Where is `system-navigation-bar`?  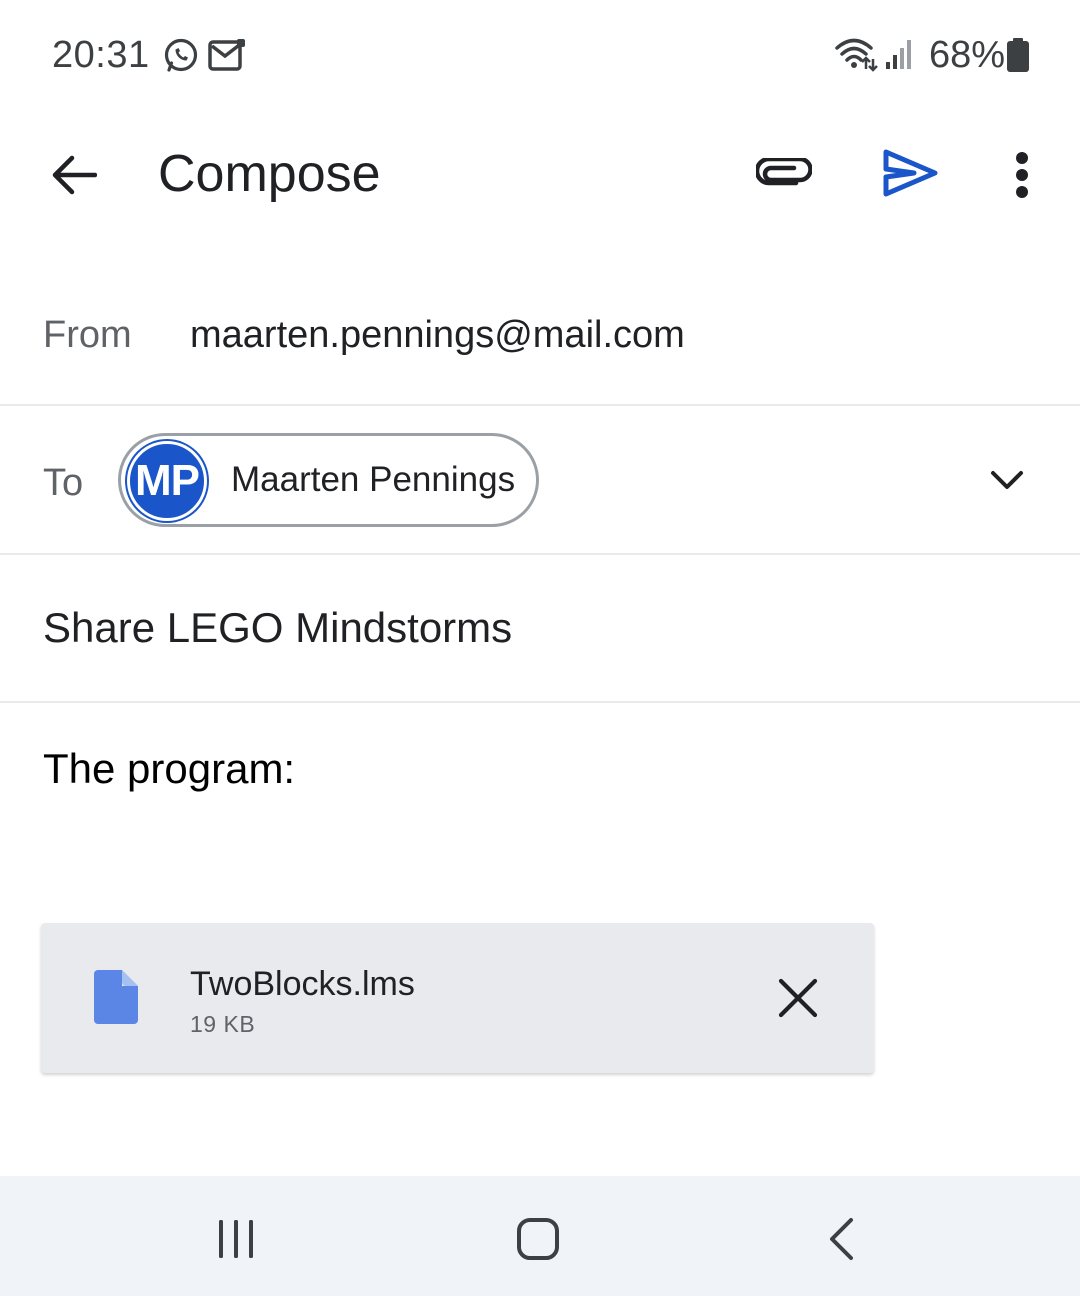 system-navigation-bar is located at coordinates (540, 1236).